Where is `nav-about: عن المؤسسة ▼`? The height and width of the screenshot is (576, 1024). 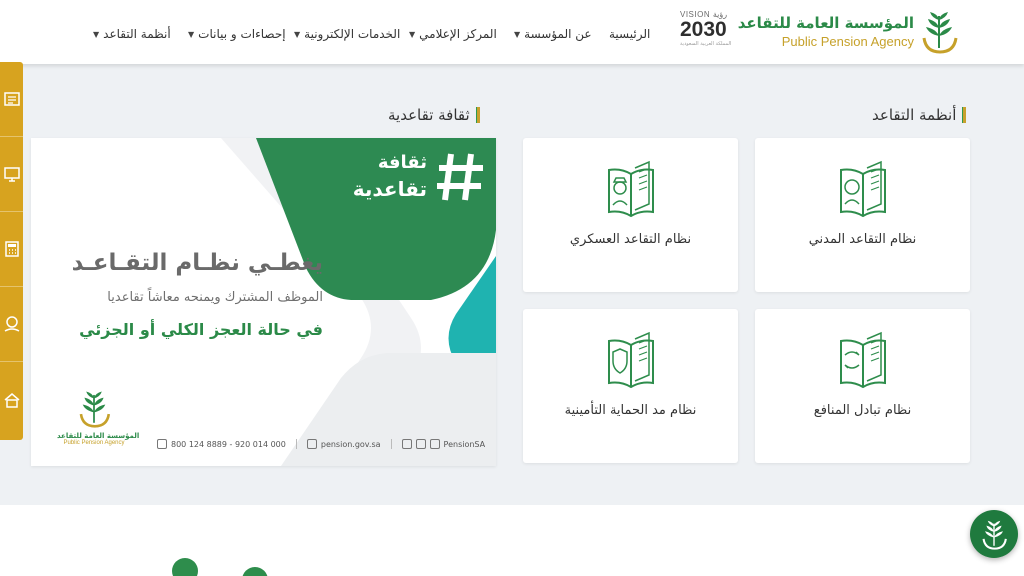 nav-about: عن المؤسسة ▼ is located at coordinates (553, 34).